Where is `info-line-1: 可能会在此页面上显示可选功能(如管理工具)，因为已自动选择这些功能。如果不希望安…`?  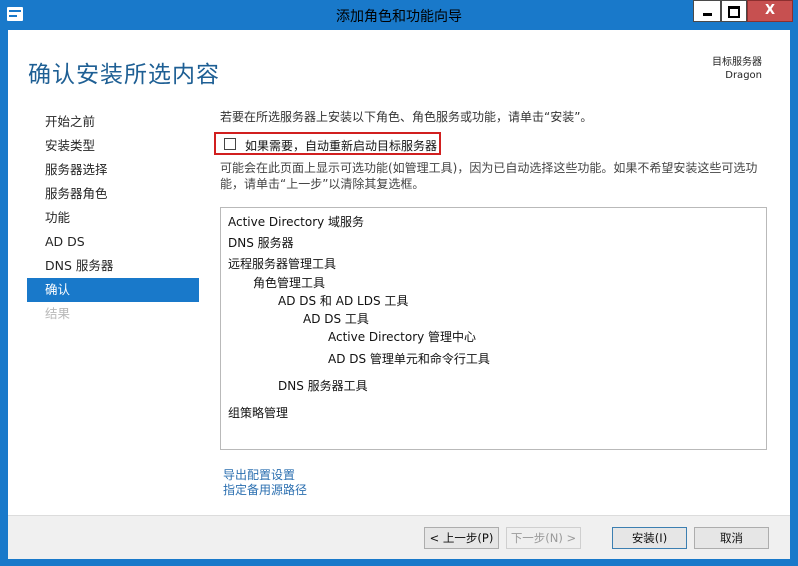 info-line-1: 可能会在此页面上显示可选功能(如管理工具)，因为已自动选择这些功能。如果不希望安… is located at coordinates (489, 168).